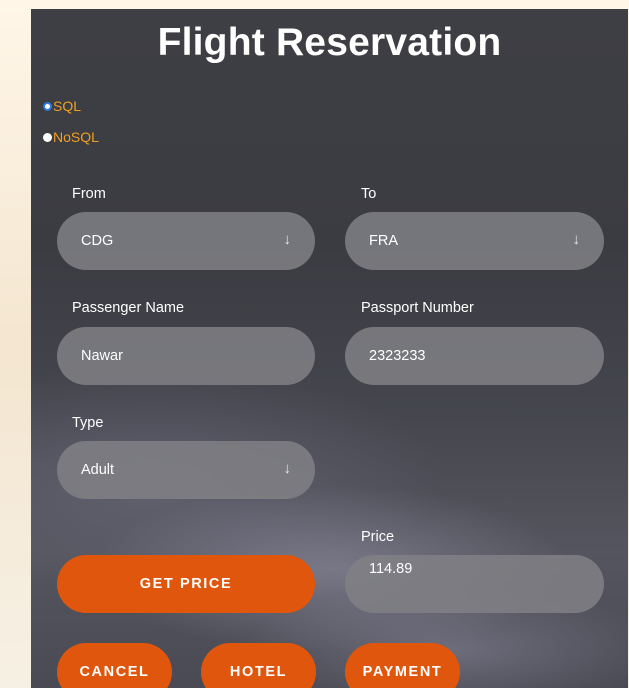 This screenshot has width=629, height=688. Describe the element at coordinates (383, 241) in the screenshot. I see `to-value: FRA` at that location.